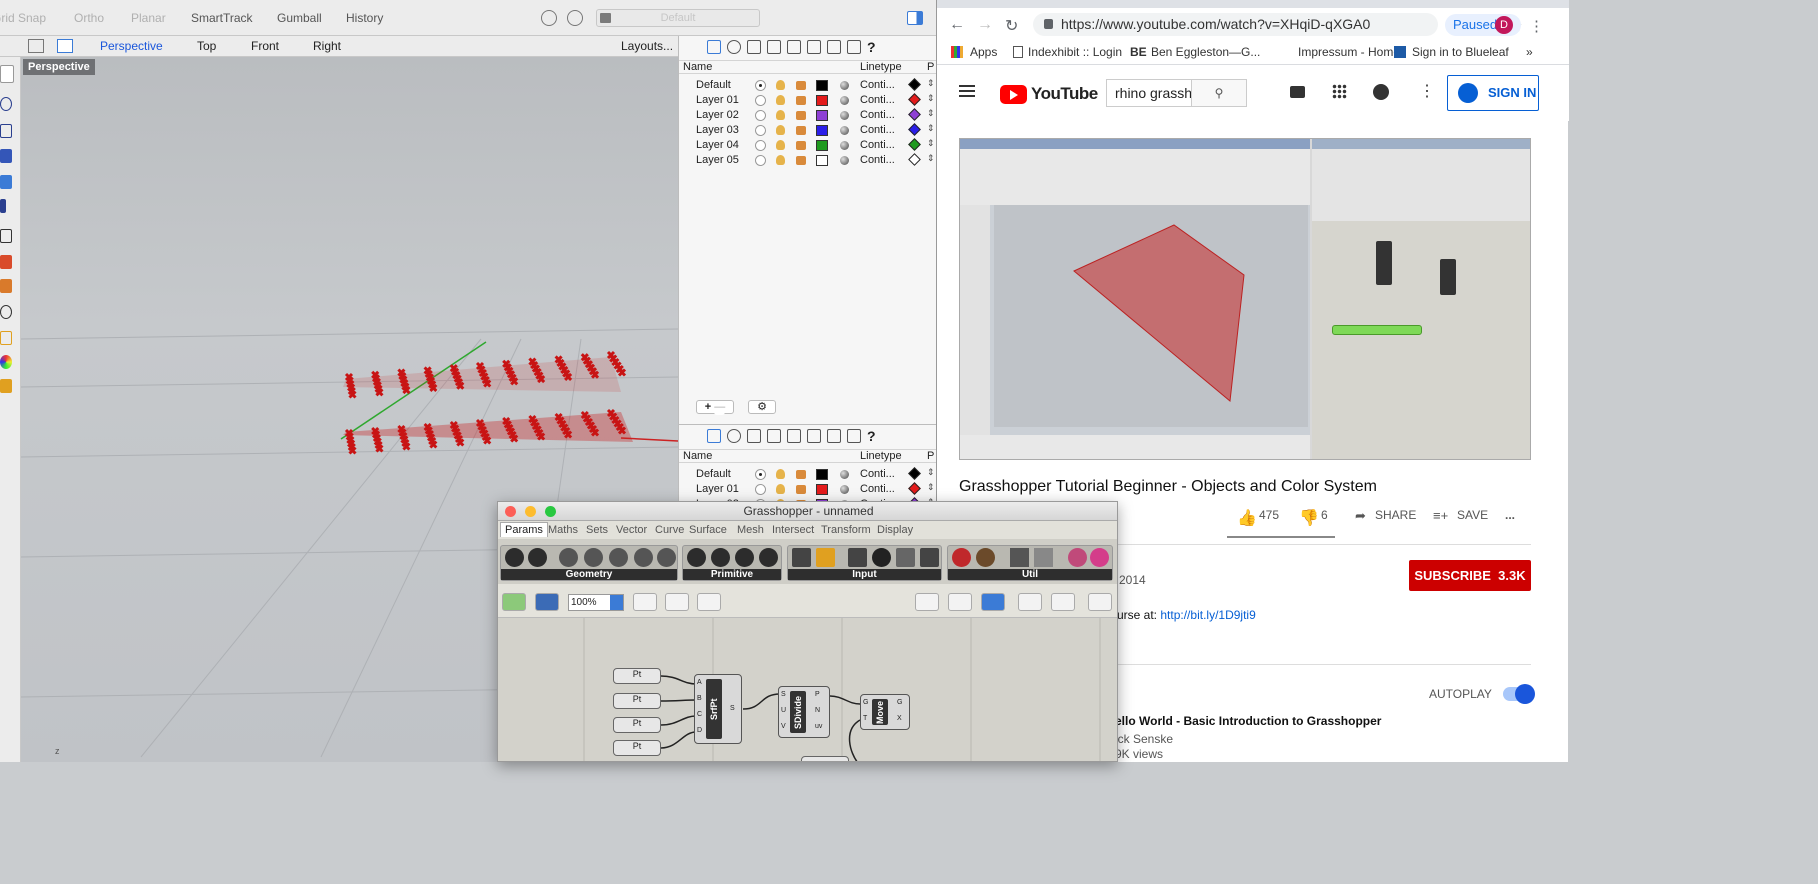  What do you see at coordinates (960, 602) in the screenshot?
I see `wireframe-icon` at bounding box center [960, 602].